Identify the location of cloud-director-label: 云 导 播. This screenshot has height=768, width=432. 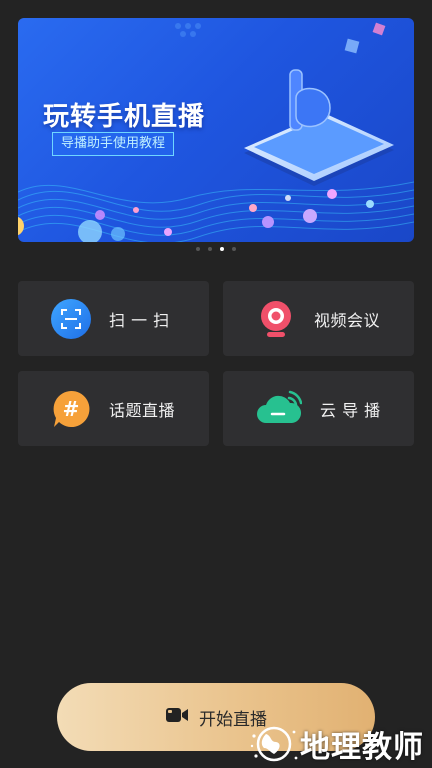
(350, 410).